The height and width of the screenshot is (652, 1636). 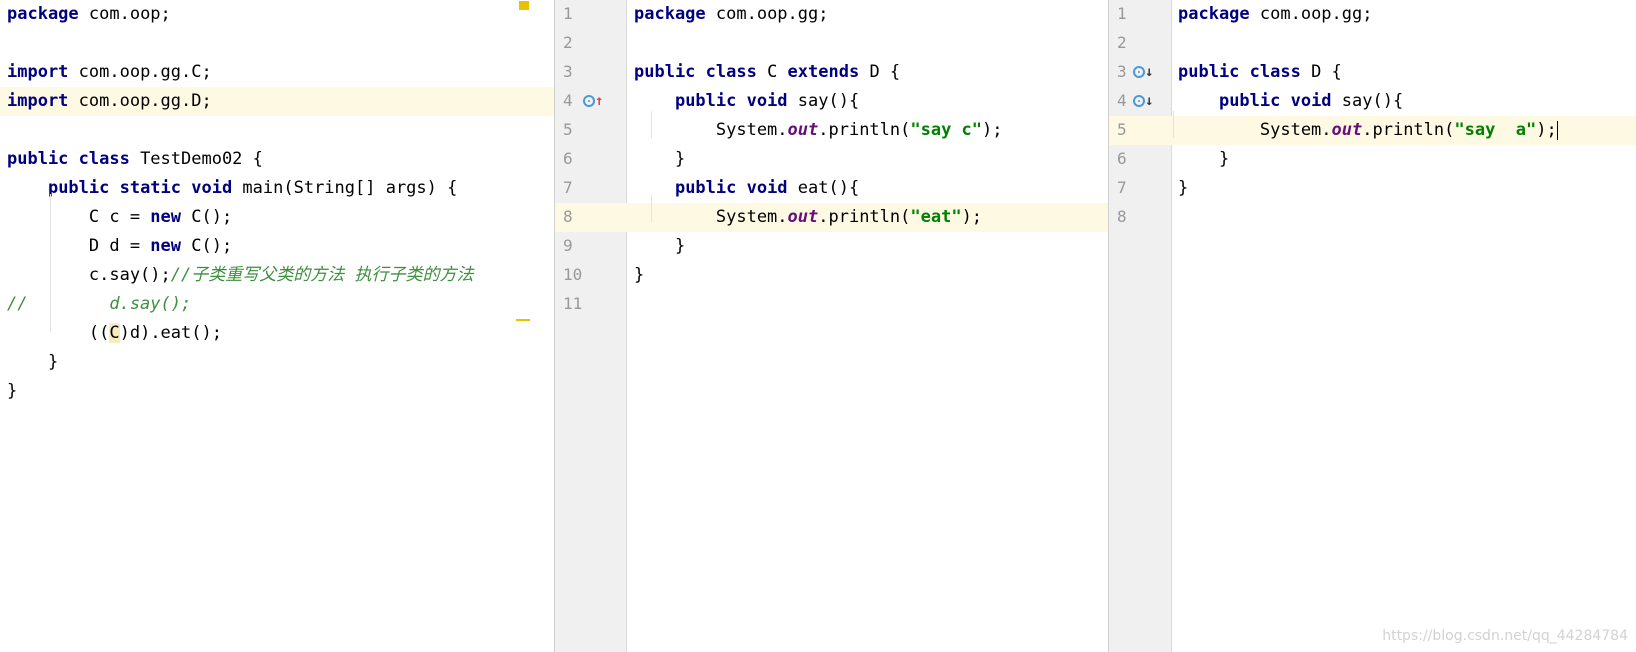 What do you see at coordinates (831, 246) in the screenshot?
I see `code-line: 9 }` at bounding box center [831, 246].